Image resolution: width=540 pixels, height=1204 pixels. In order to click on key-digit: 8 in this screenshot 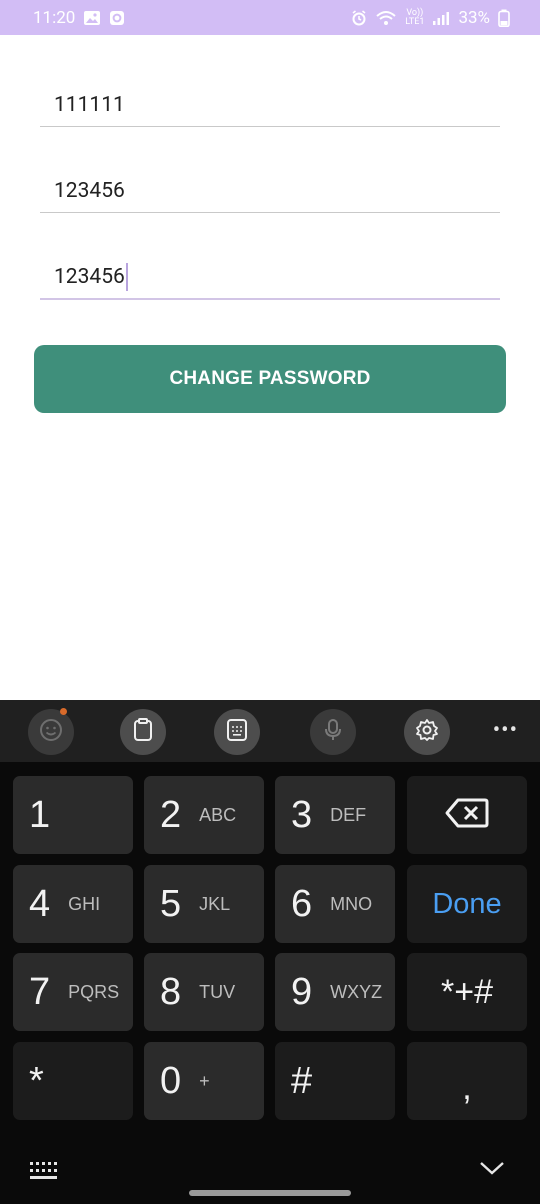, I will do `click(171, 991)`.